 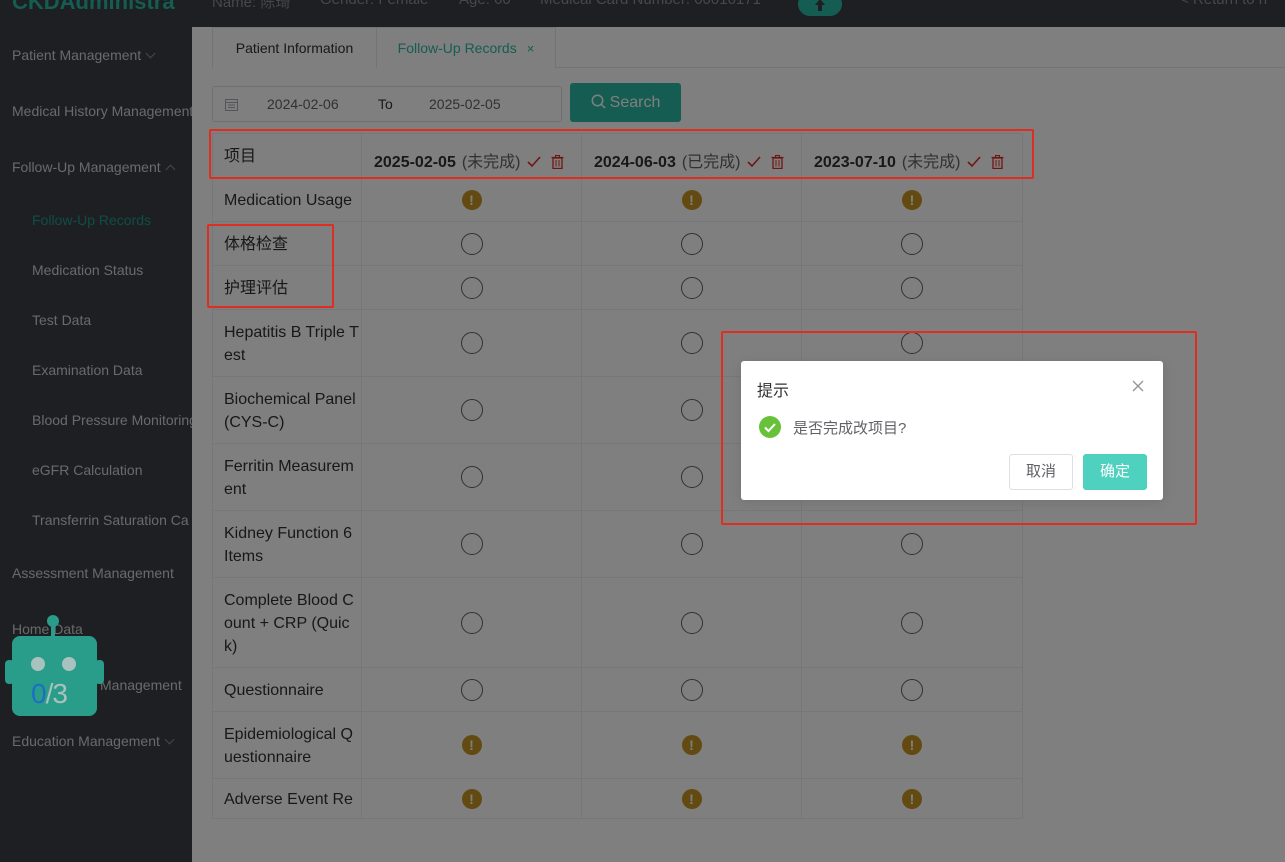 I want to click on robot-progress-count: 0/3, so click(x=49, y=693).